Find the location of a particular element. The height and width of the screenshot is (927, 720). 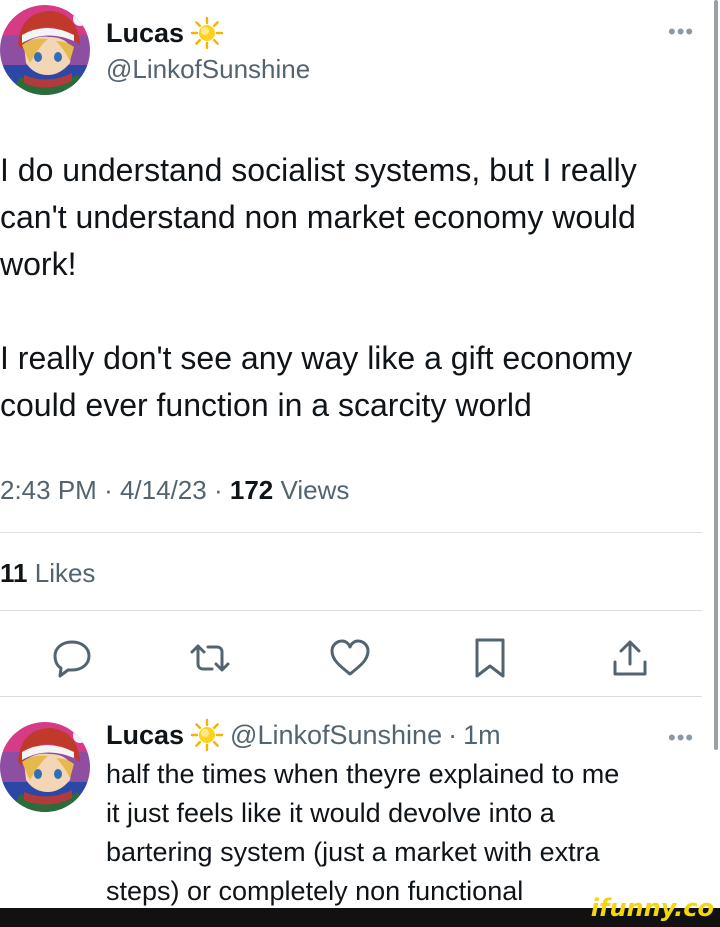

reply-icon is located at coordinates (72, 658).